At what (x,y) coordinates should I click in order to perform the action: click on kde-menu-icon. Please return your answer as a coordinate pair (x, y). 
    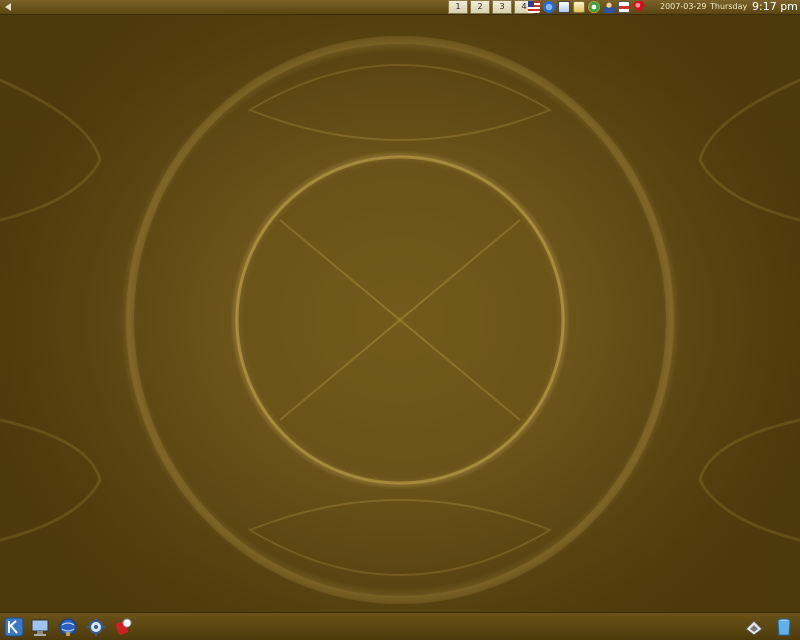
    Looking at the image, I should click on (14, 627).